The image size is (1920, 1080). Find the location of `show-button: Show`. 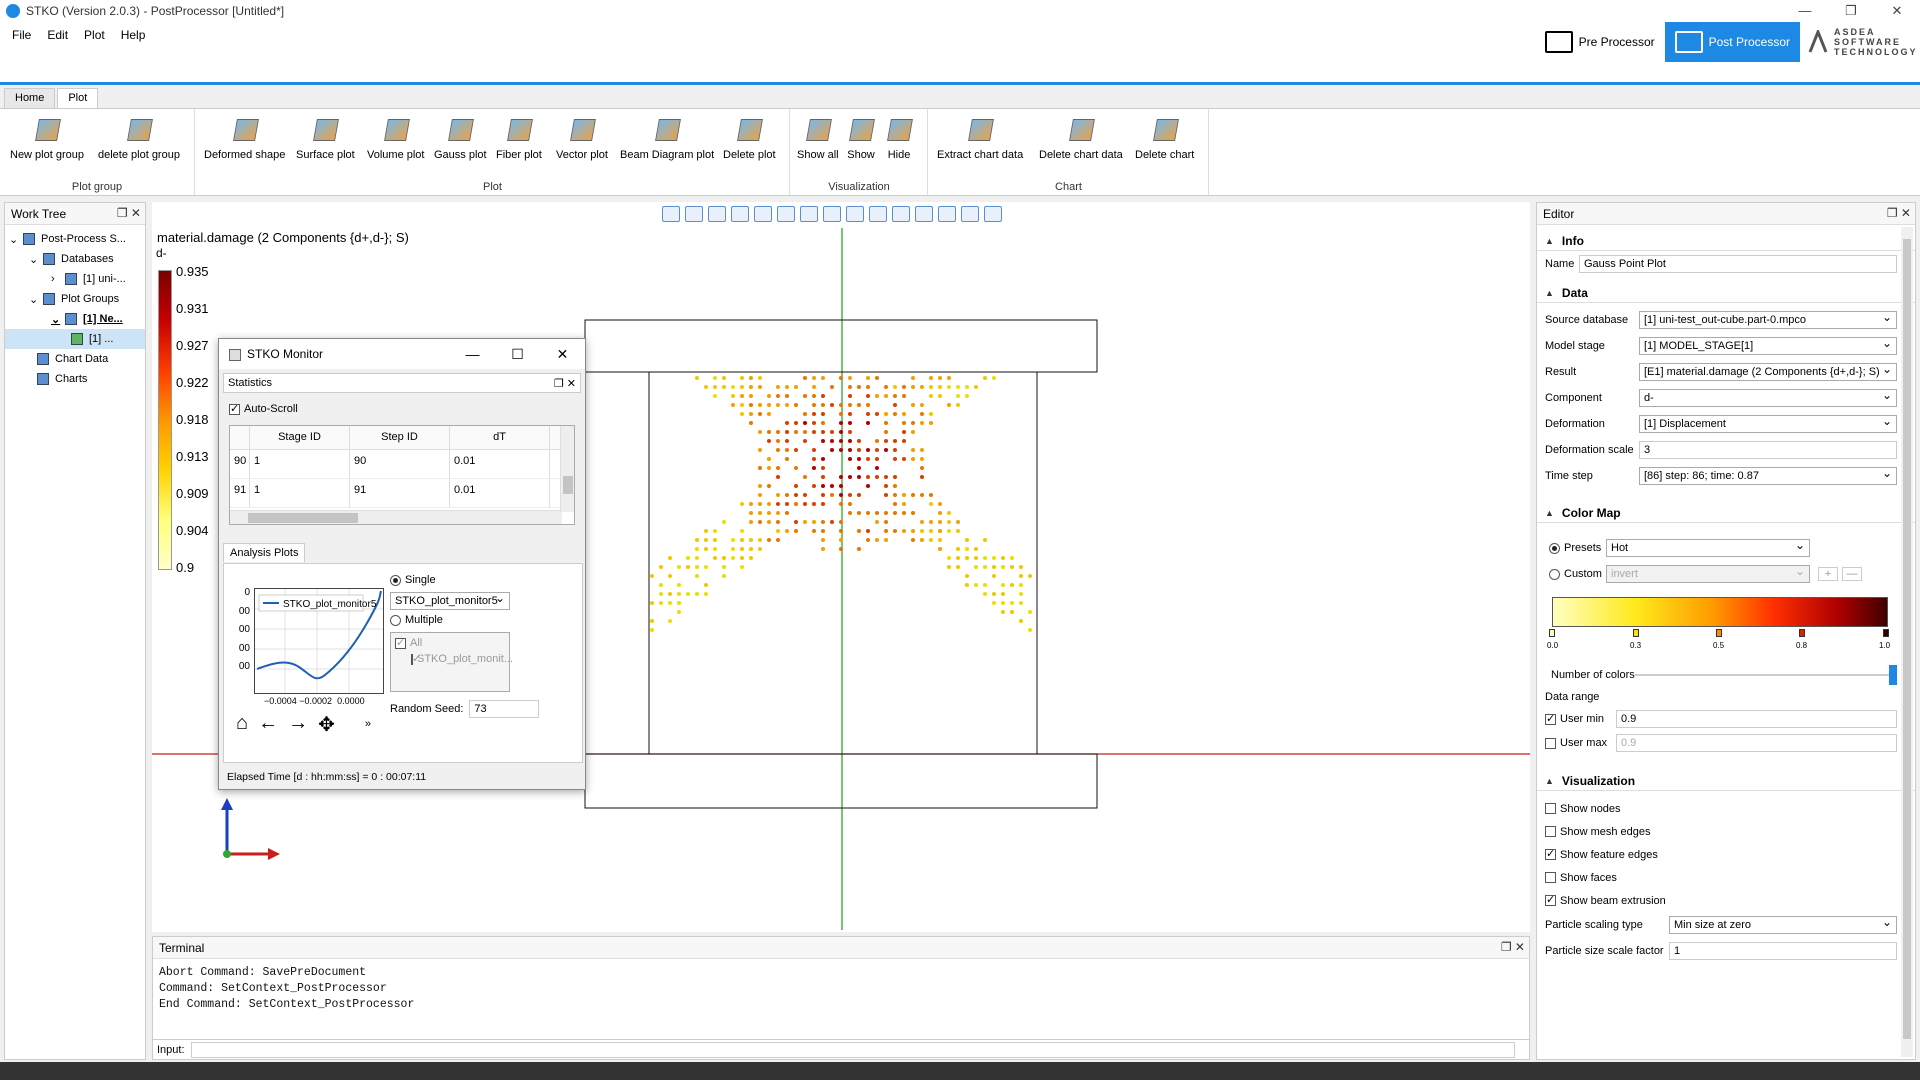

show-button: Show is located at coordinates (861, 138).